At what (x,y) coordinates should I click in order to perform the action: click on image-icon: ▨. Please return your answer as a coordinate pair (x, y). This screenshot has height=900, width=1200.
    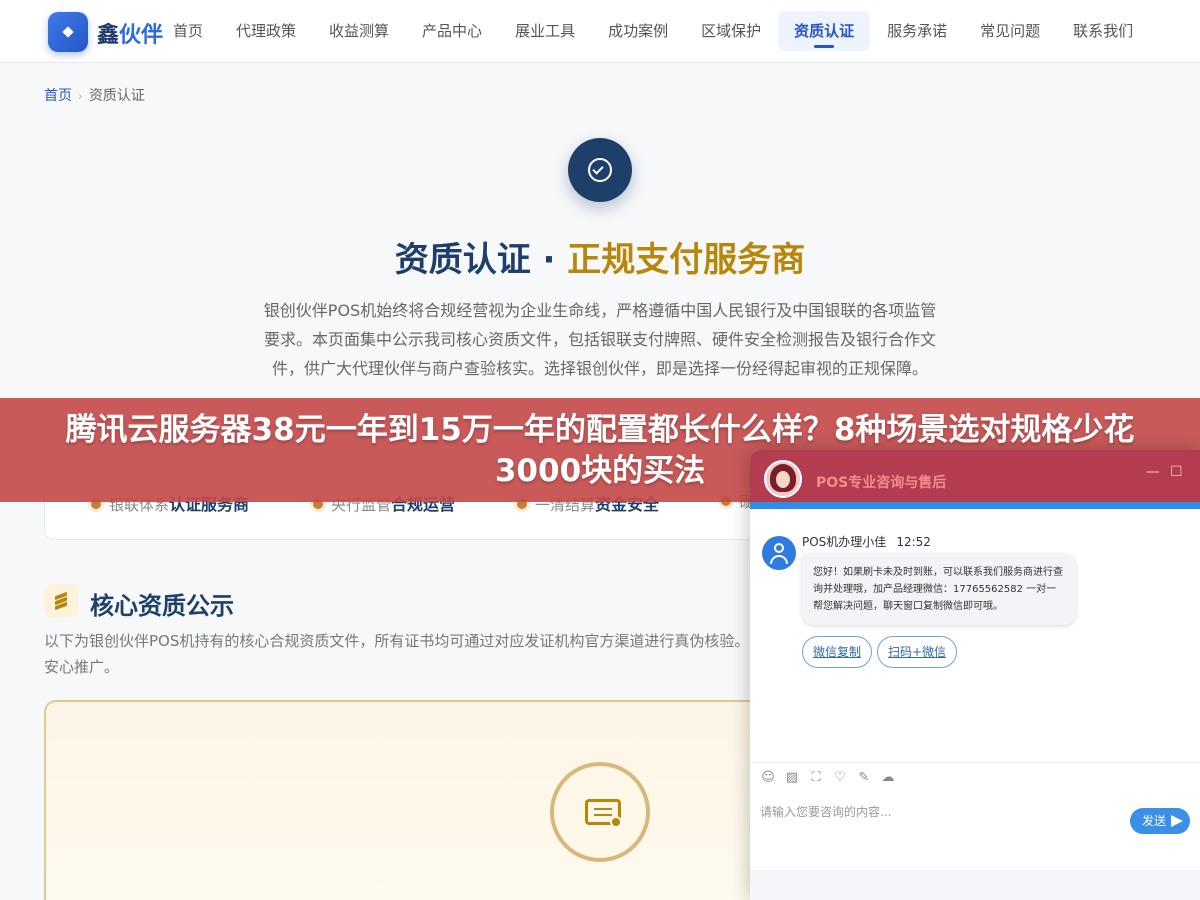
    Looking at the image, I should click on (792, 778).